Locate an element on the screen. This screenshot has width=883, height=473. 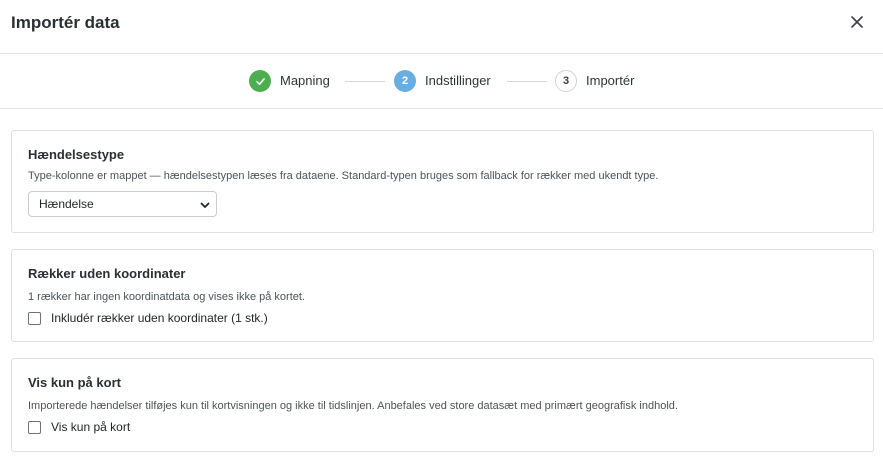
section-title: Rækker uden koordinater is located at coordinates (107, 273).